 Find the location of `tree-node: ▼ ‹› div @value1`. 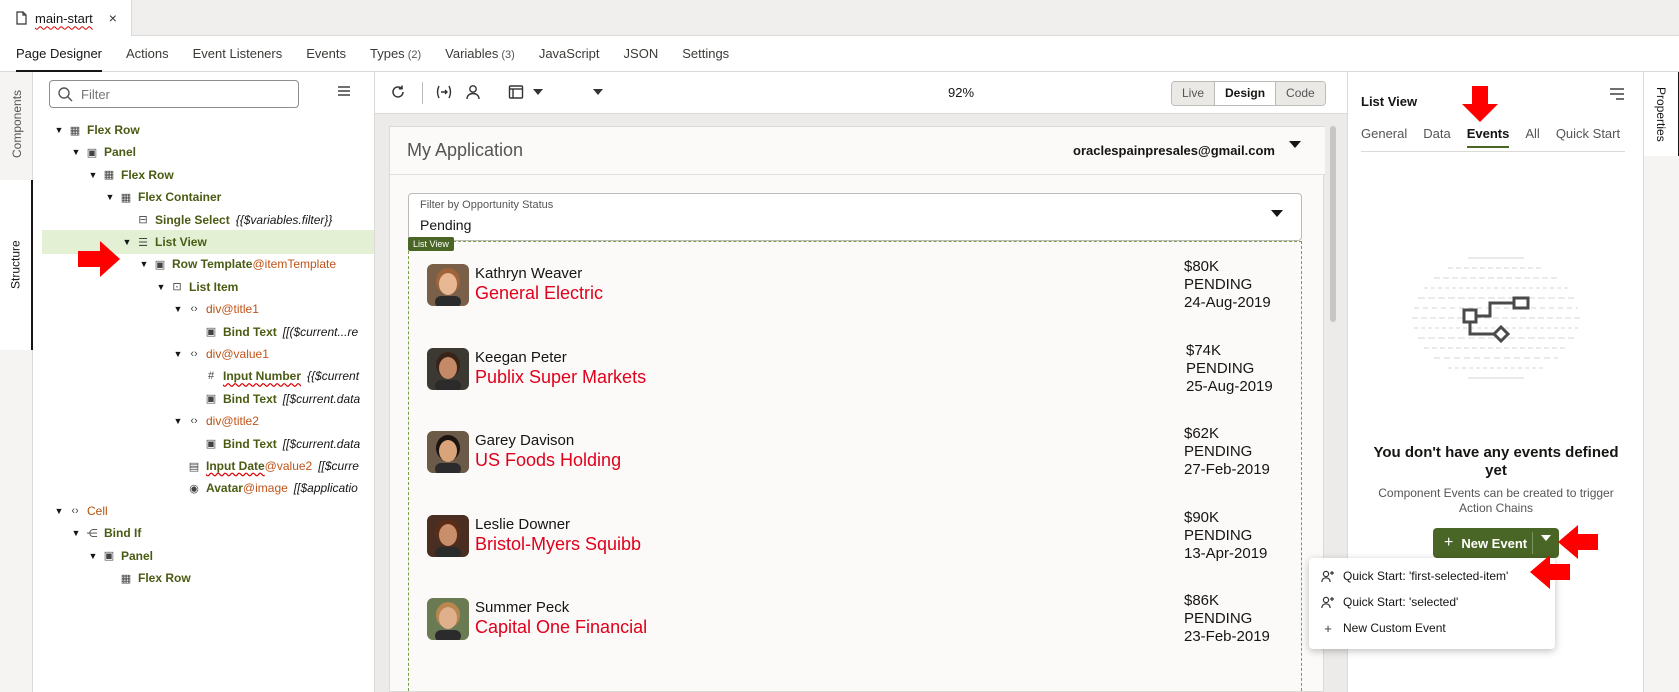

tree-node: ▼ ‹› div @value1 is located at coordinates (219, 354).